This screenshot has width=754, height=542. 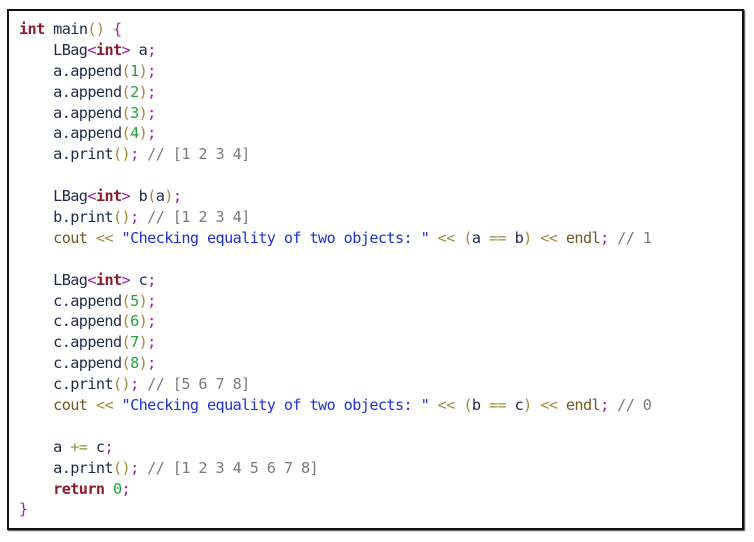 What do you see at coordinates (66, 29) in the screenshot?
I see `code-token: main` at bounding box center [66, 29].